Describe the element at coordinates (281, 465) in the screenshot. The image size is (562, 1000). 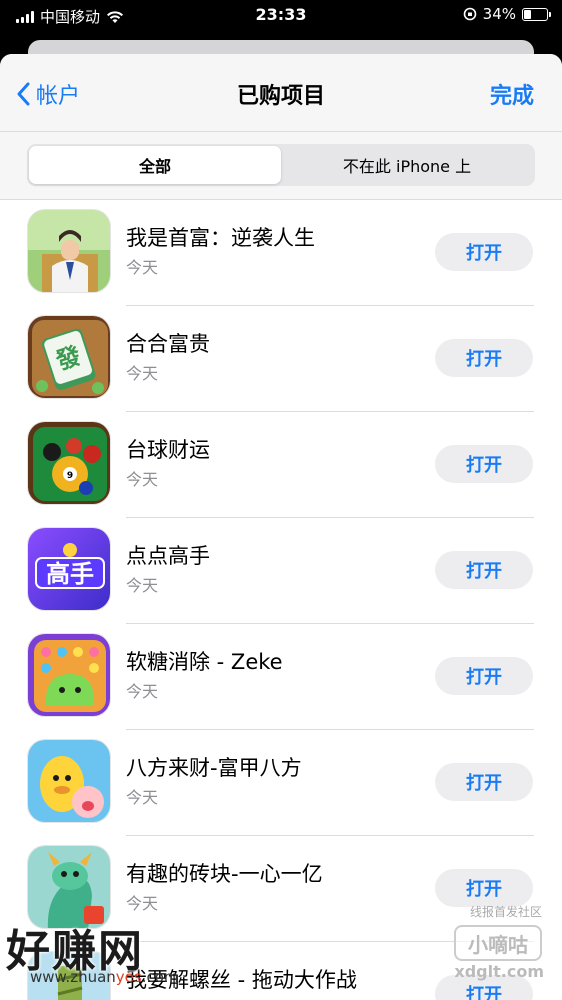
I see `list-item: 9 台球财运 今天 打开` at that location.